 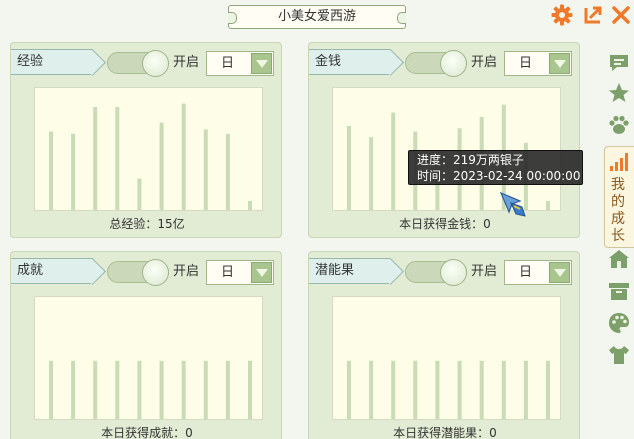 I want to click on chart-tooltip: 进度：219万两银子 时间：2023-02-24 00:00:00, so click(x=495, y=167).